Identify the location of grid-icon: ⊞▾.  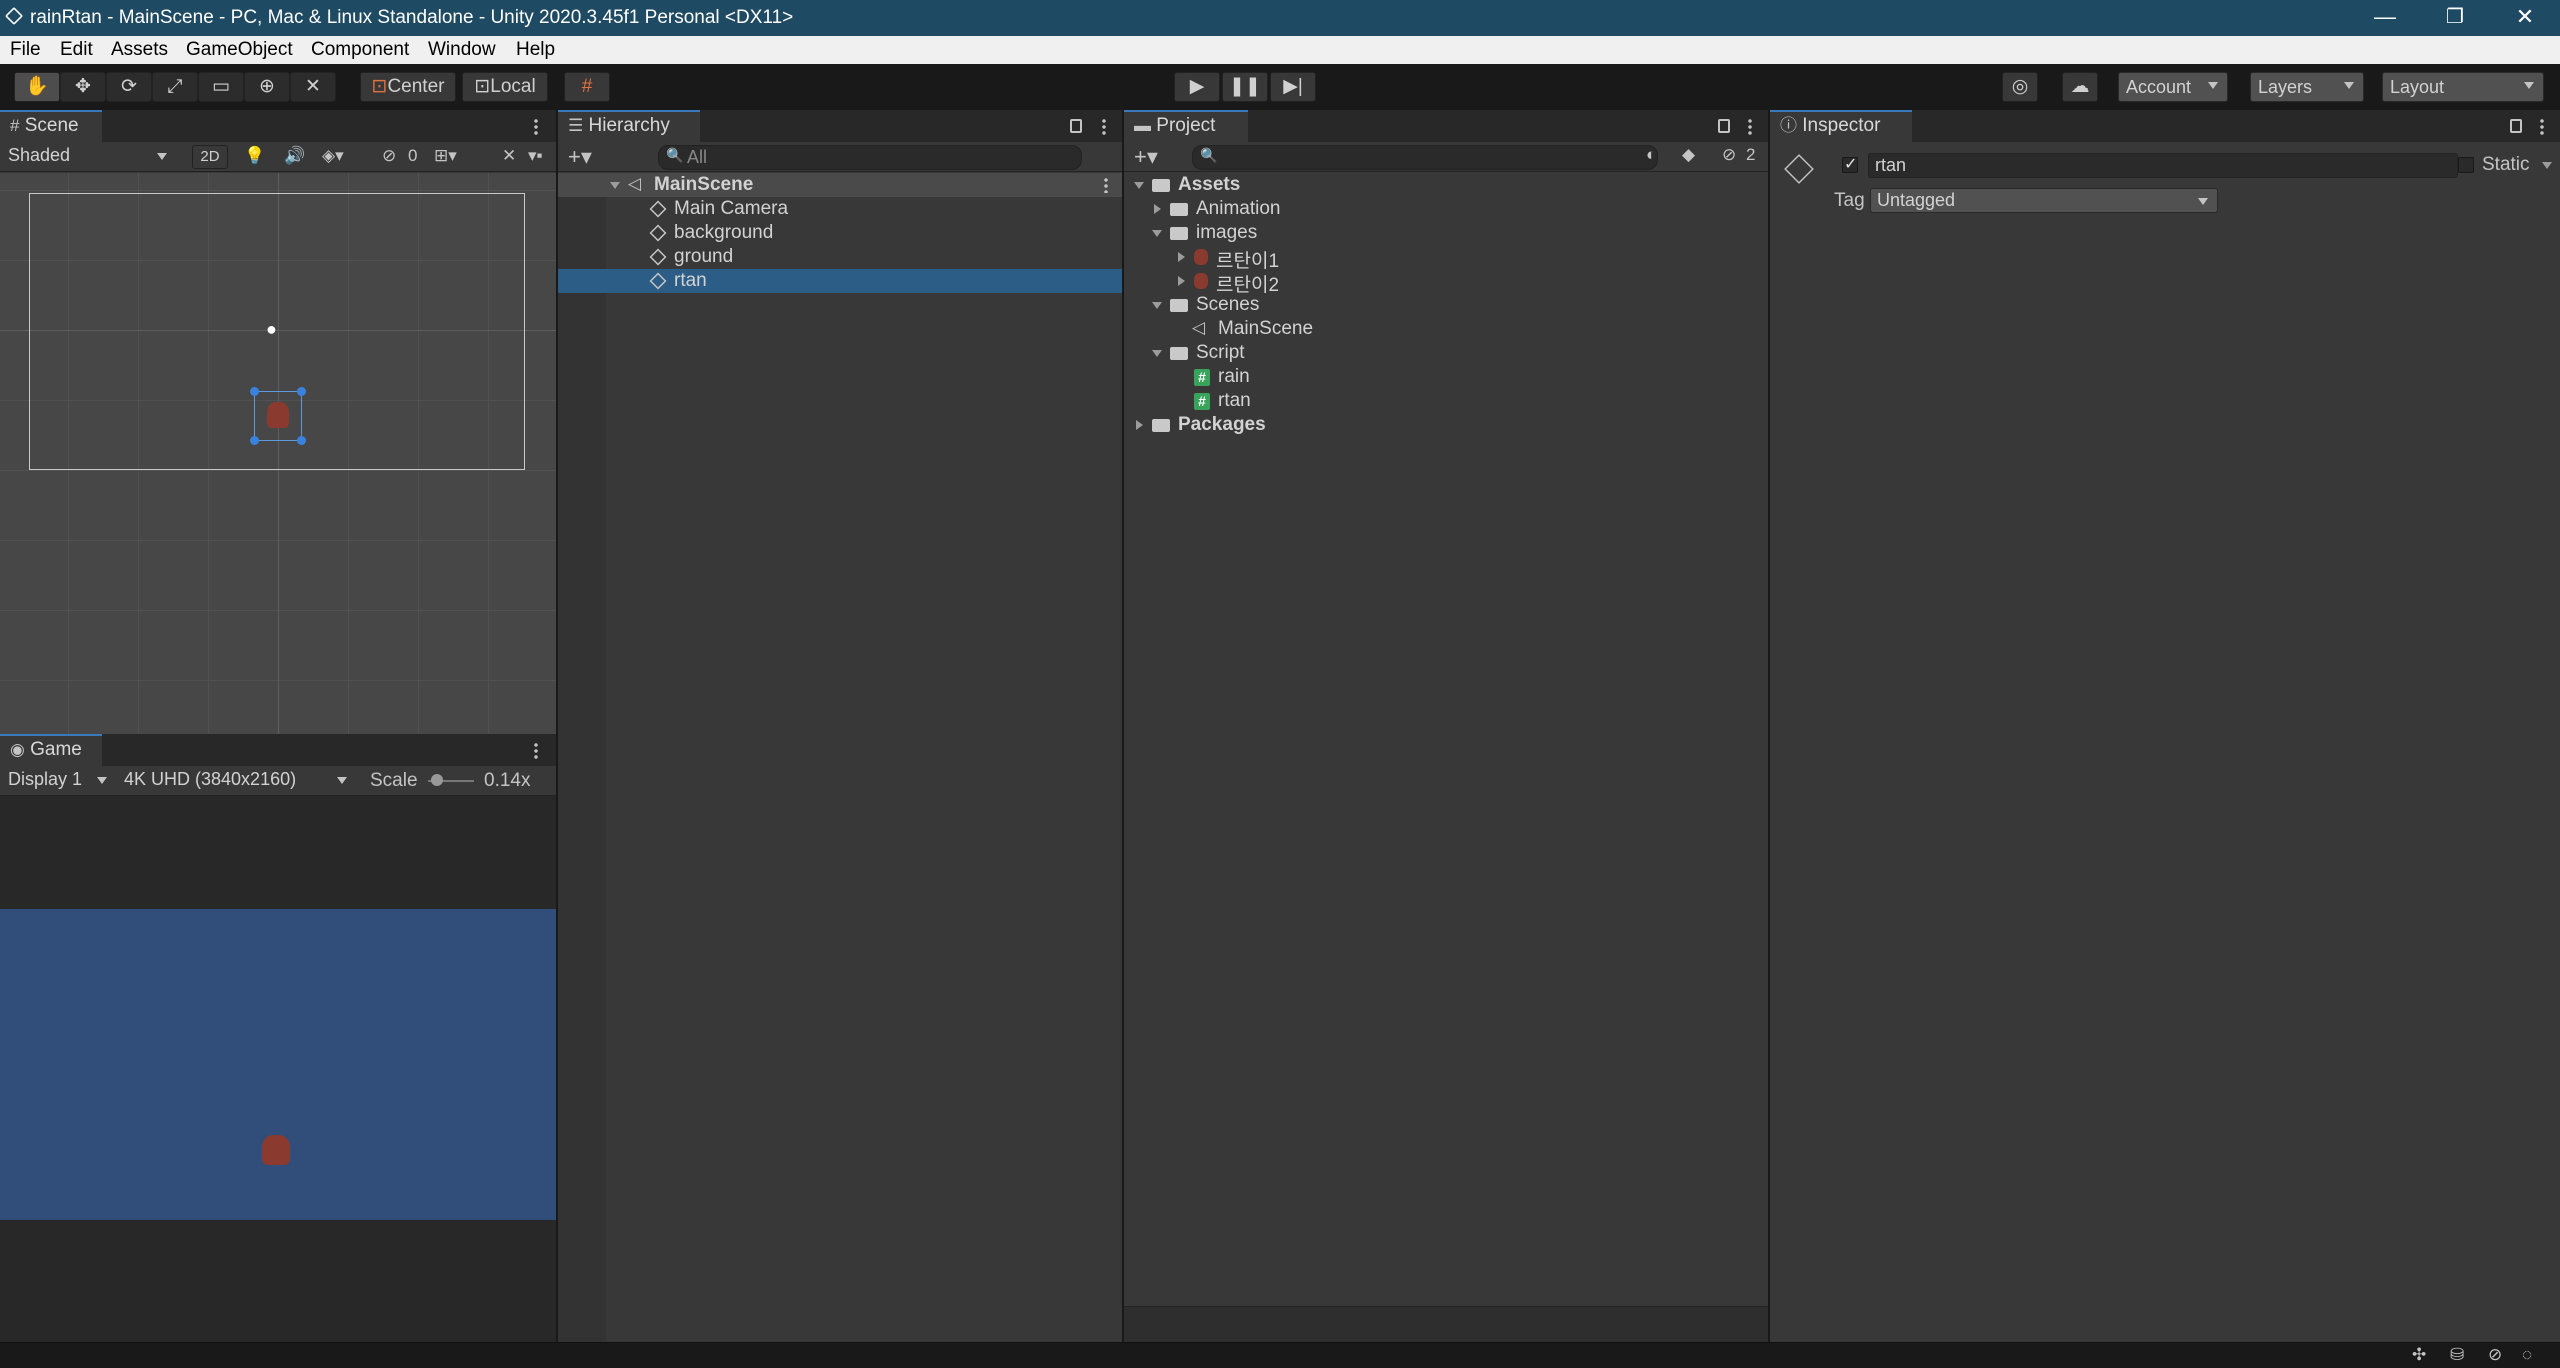
(445, 156).